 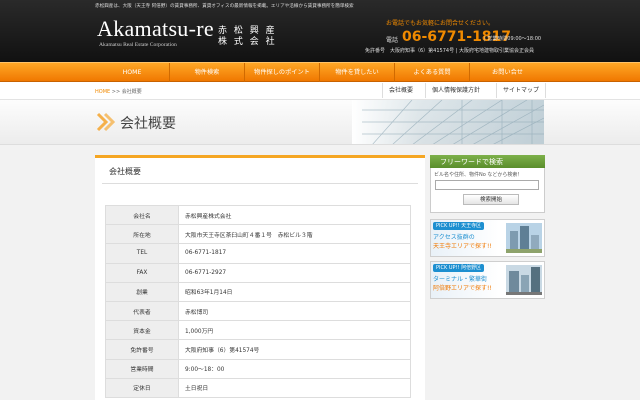 What do you see at coordinates (294, 291) in the screenshot?
I see `row-value: 昭和63年1月14日` at bounding box center [294, 291].